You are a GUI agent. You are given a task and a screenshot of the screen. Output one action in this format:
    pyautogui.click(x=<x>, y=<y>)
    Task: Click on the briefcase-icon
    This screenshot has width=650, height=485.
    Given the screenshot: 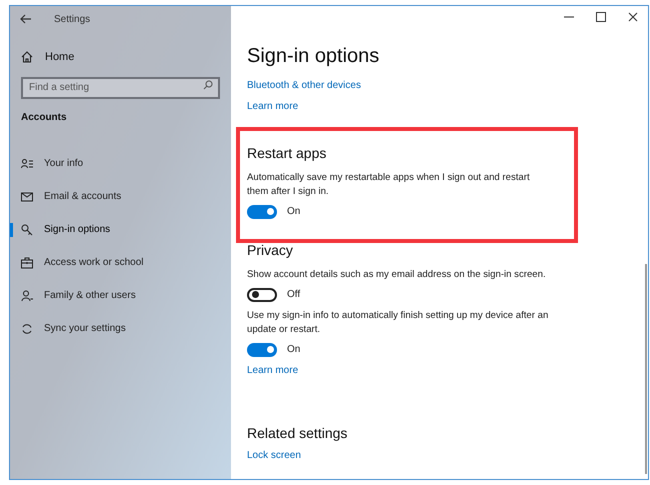 What is the action you would take?
    pyautogui.click(x=27, y=262)
    